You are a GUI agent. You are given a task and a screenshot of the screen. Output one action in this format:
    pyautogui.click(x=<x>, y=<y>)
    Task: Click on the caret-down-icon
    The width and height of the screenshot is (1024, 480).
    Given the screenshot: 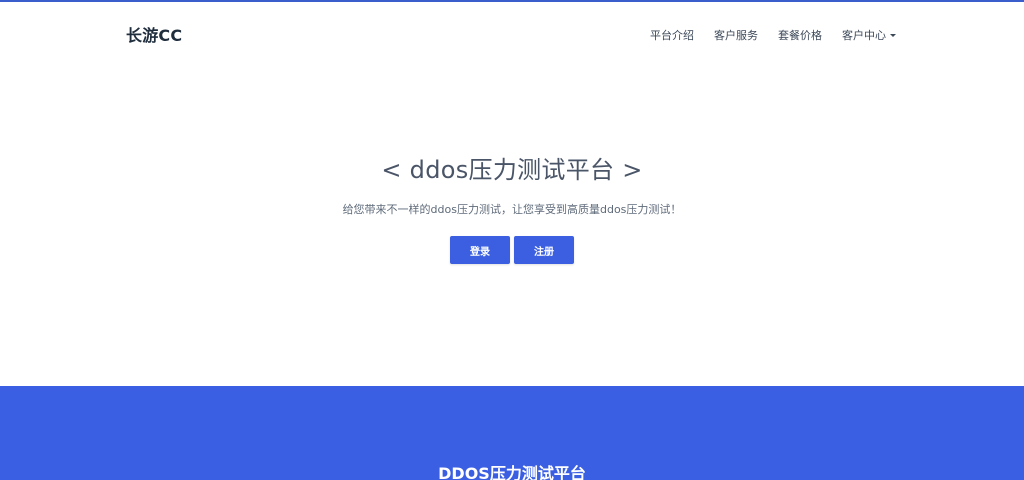 What is the action you would take?
    pyautogui.click(x=893, y=35)
    